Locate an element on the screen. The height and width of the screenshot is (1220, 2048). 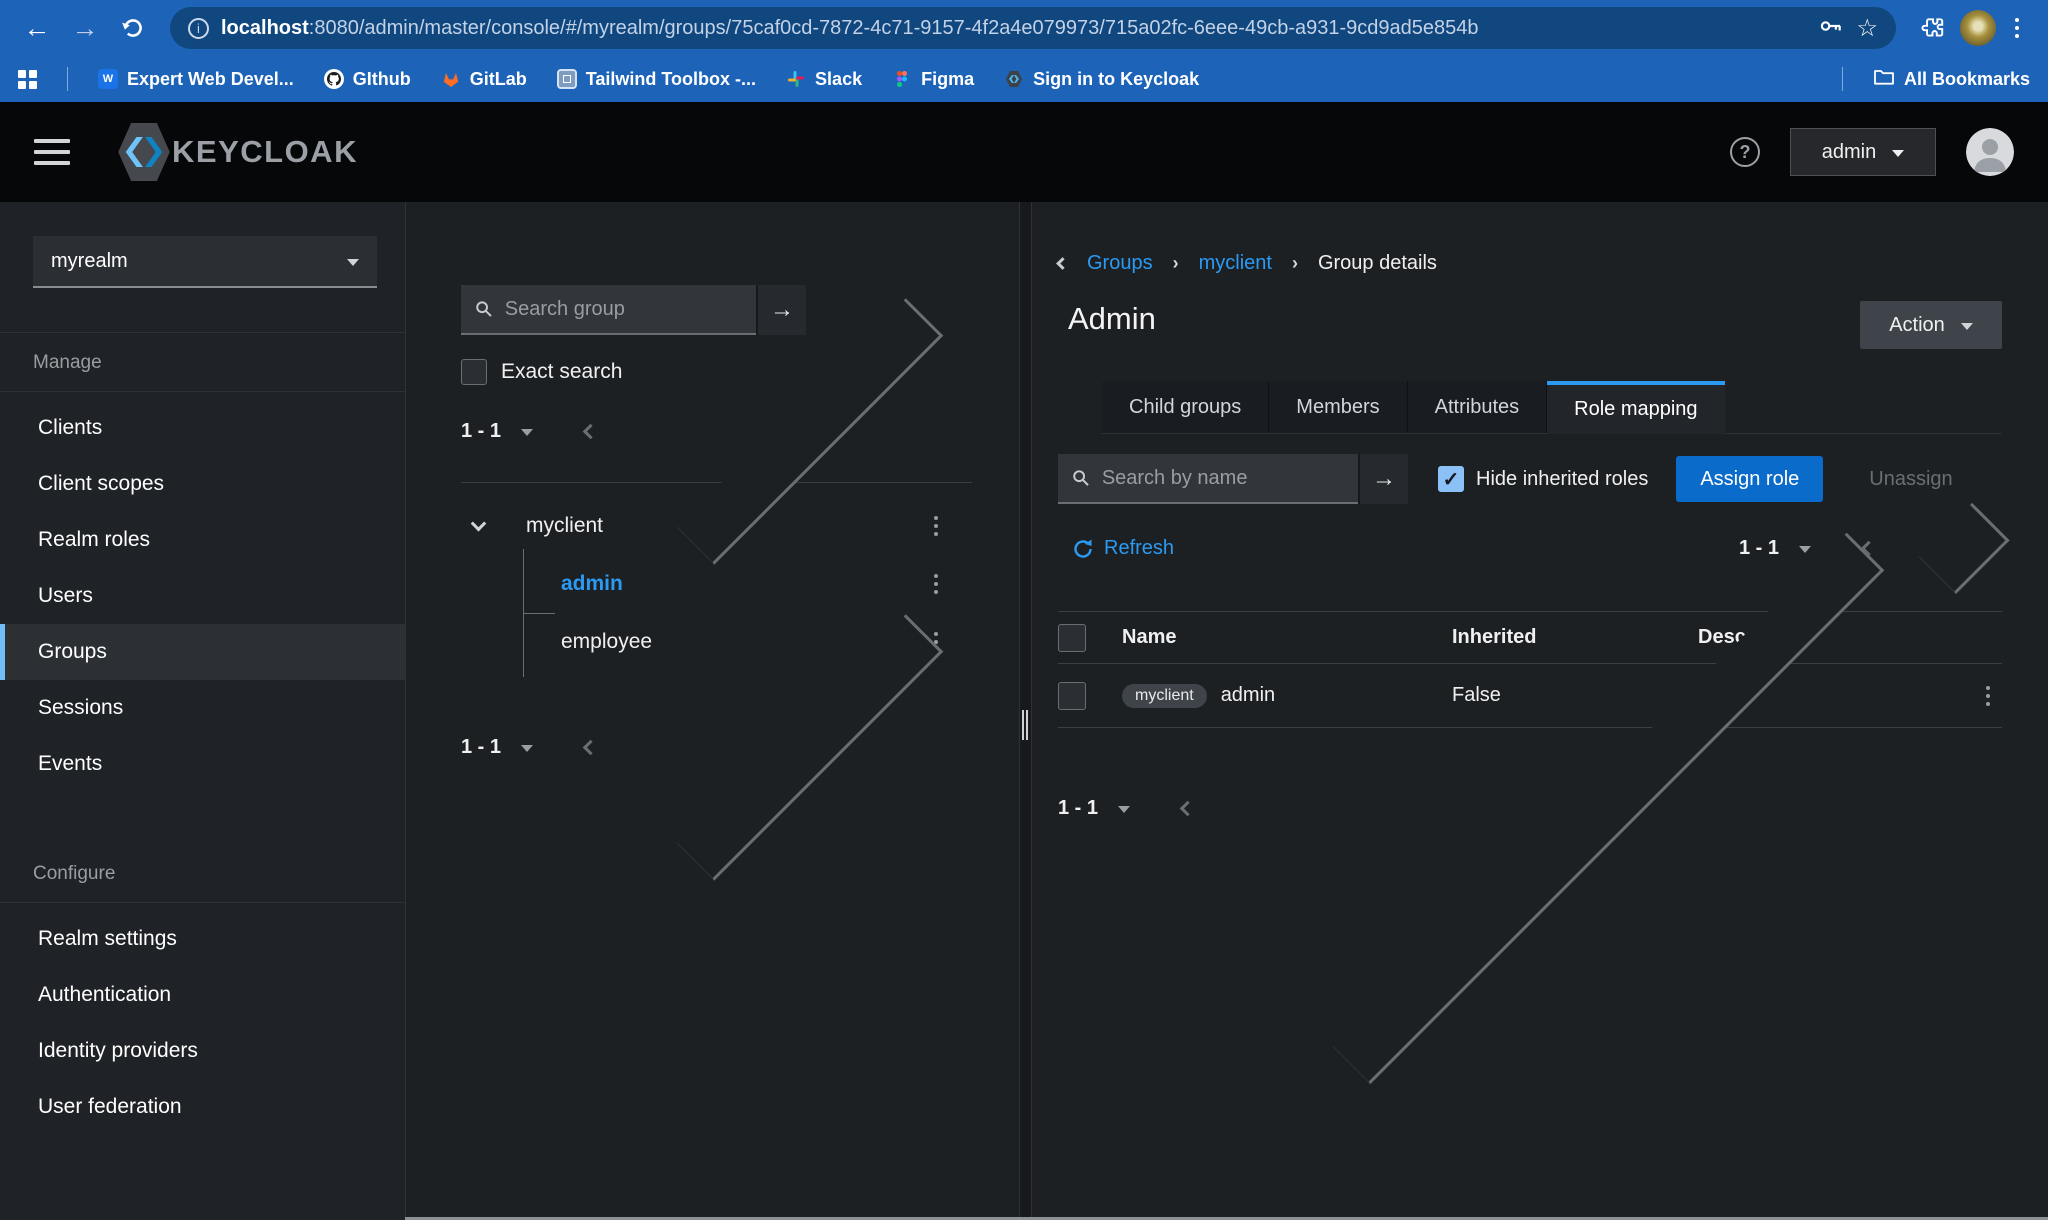
row-checkbox is located at coordinates (1072, 695).